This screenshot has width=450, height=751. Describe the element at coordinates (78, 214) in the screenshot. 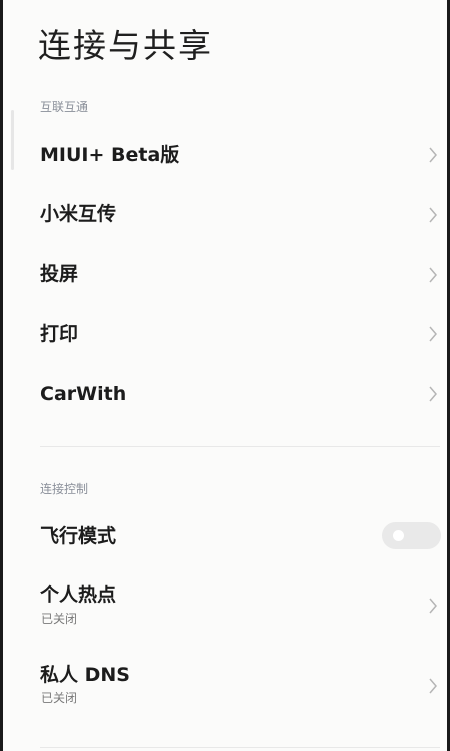

I see `settings-item-label: 小米互传` at that location.